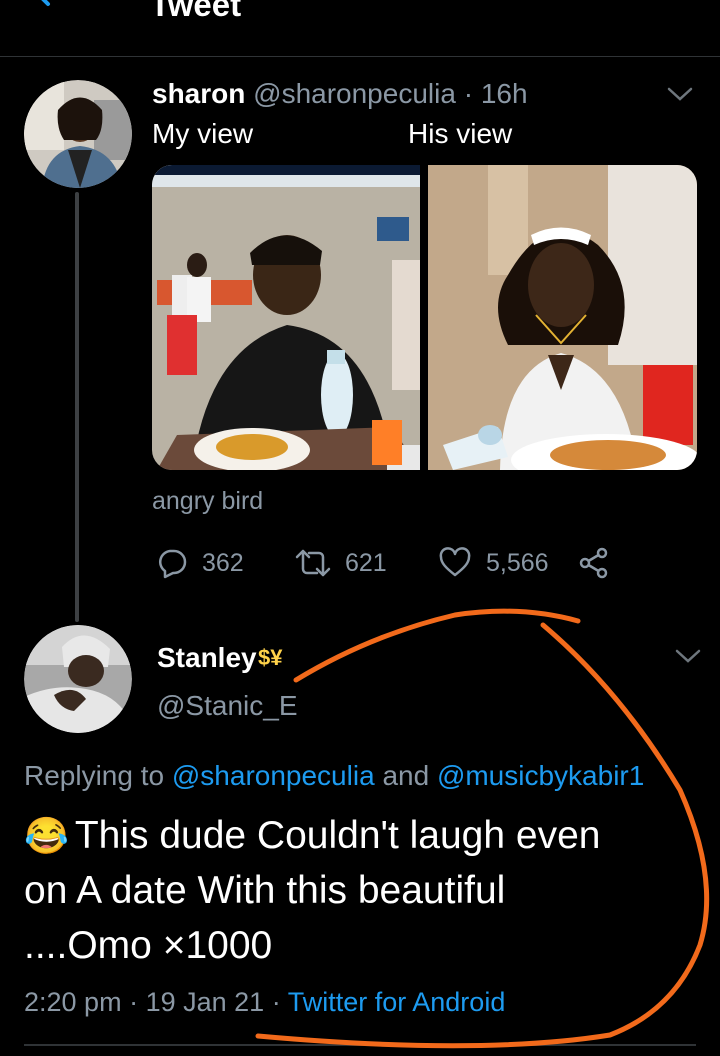  What do you see at coordinates (313, 563) in the screenshot?
I see `retweet-icon` at bounding box center [313, 563].